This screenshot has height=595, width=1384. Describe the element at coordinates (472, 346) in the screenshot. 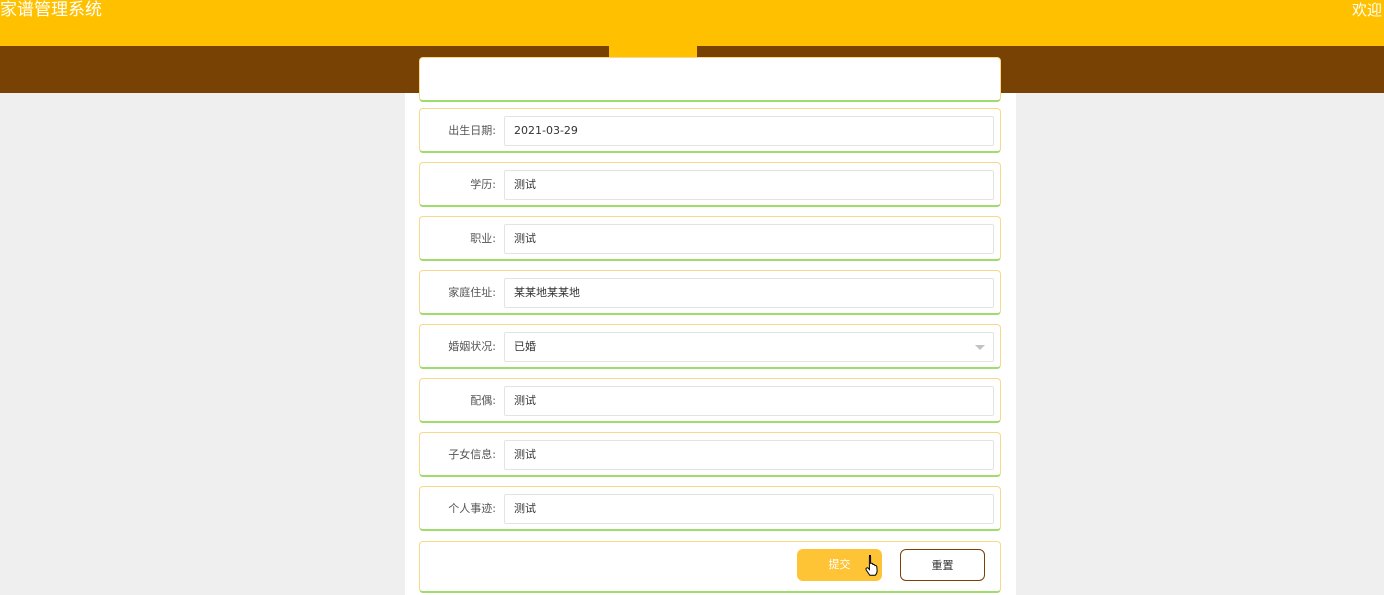

I see `marital-status-label: 婚姻状况:` at that location.